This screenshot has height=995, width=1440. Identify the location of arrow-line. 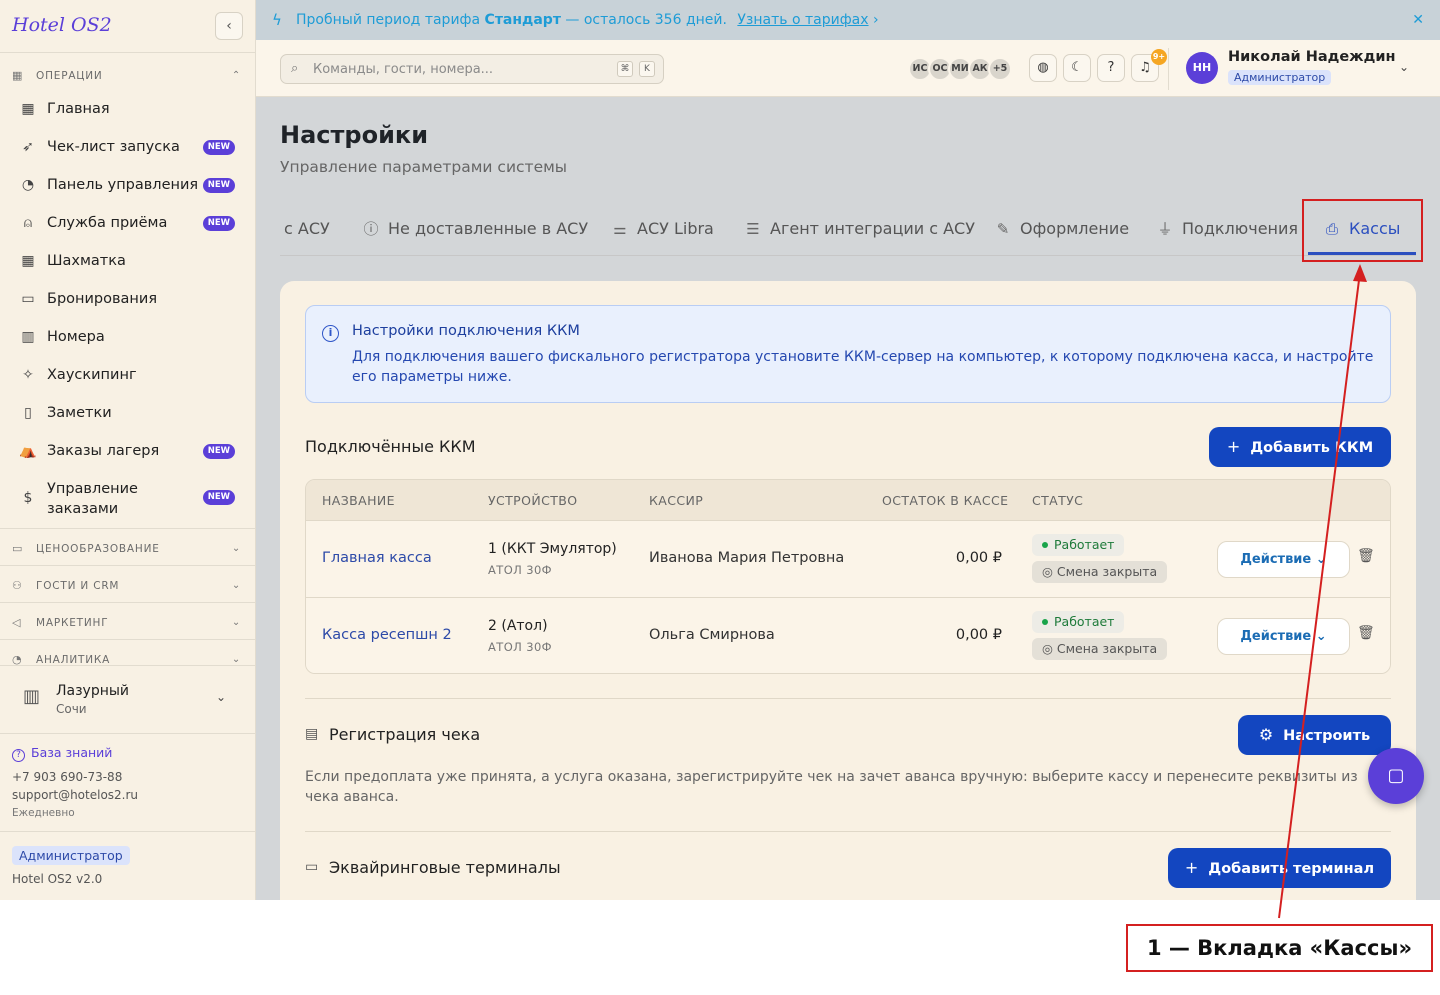
(1319, 595).